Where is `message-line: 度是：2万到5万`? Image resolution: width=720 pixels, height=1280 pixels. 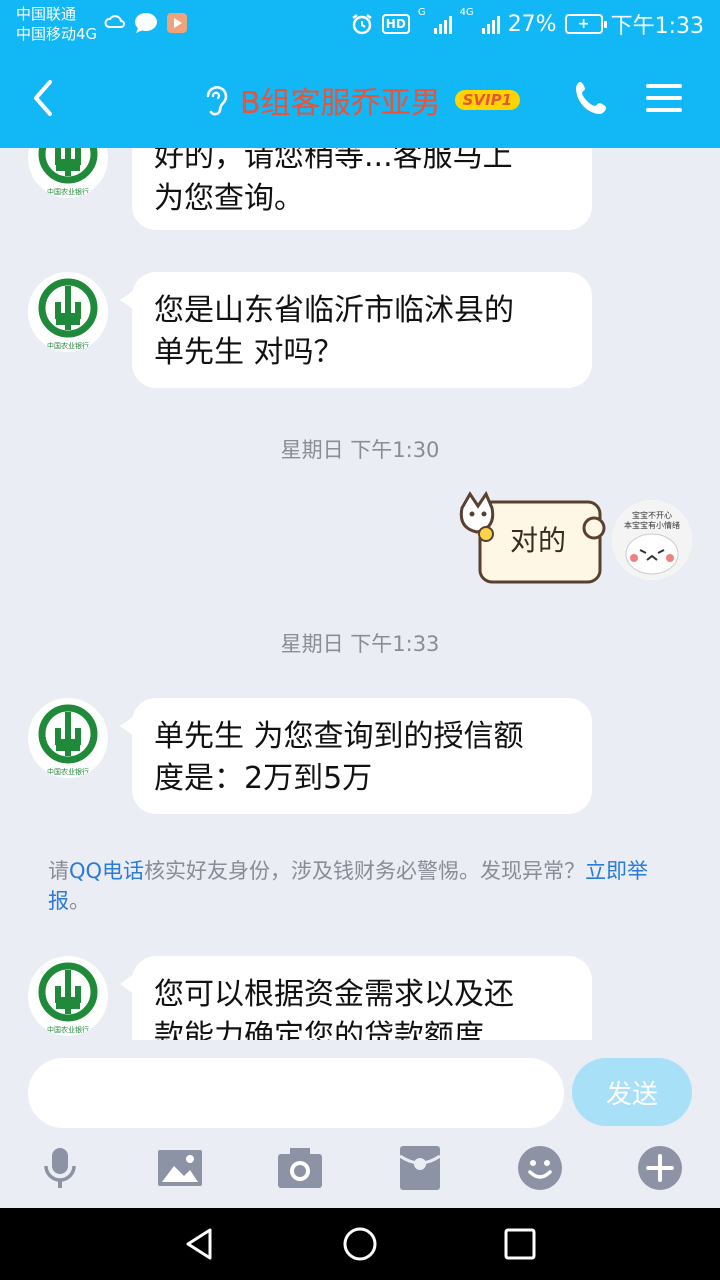 message-line: 度是：2万到5万 is located at coordinates (263, 778).